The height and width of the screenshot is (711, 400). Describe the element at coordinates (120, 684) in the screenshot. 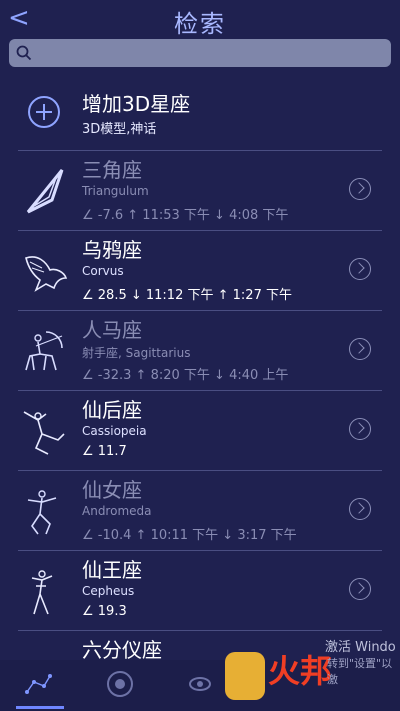

I see `planet-tab-icon` at that location.